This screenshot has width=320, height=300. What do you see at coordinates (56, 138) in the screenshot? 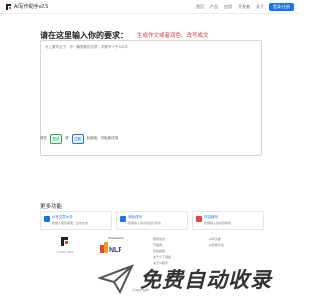
I see `login-link-button: 登录` at bounding box center [56, 138].